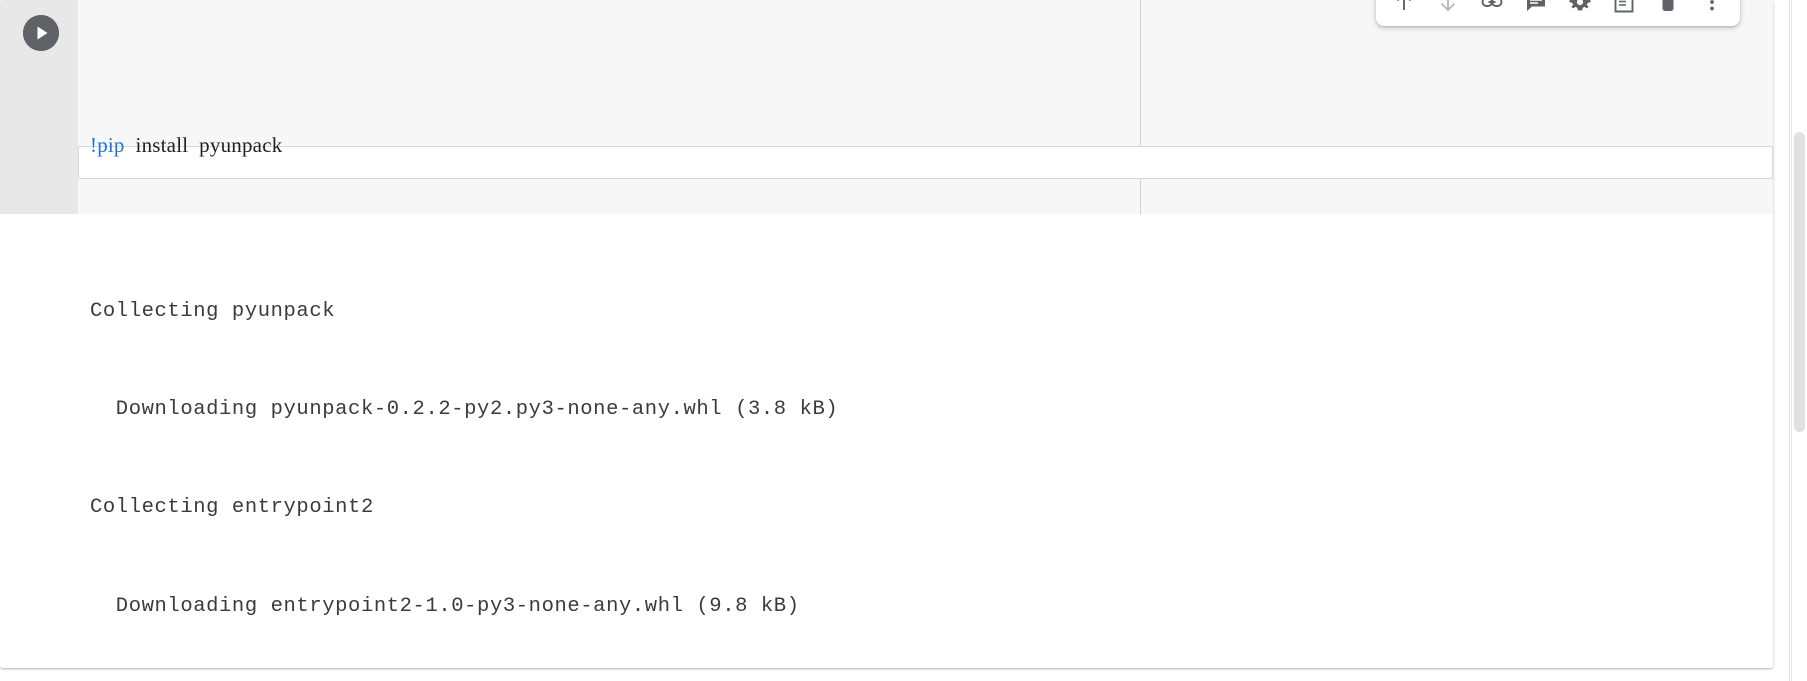 This screenshot has height=681, width=1807. Describe the element at coordinates (232, 508) in the screenshot. I see `output-line: Collecting entrypoint2` at that location.